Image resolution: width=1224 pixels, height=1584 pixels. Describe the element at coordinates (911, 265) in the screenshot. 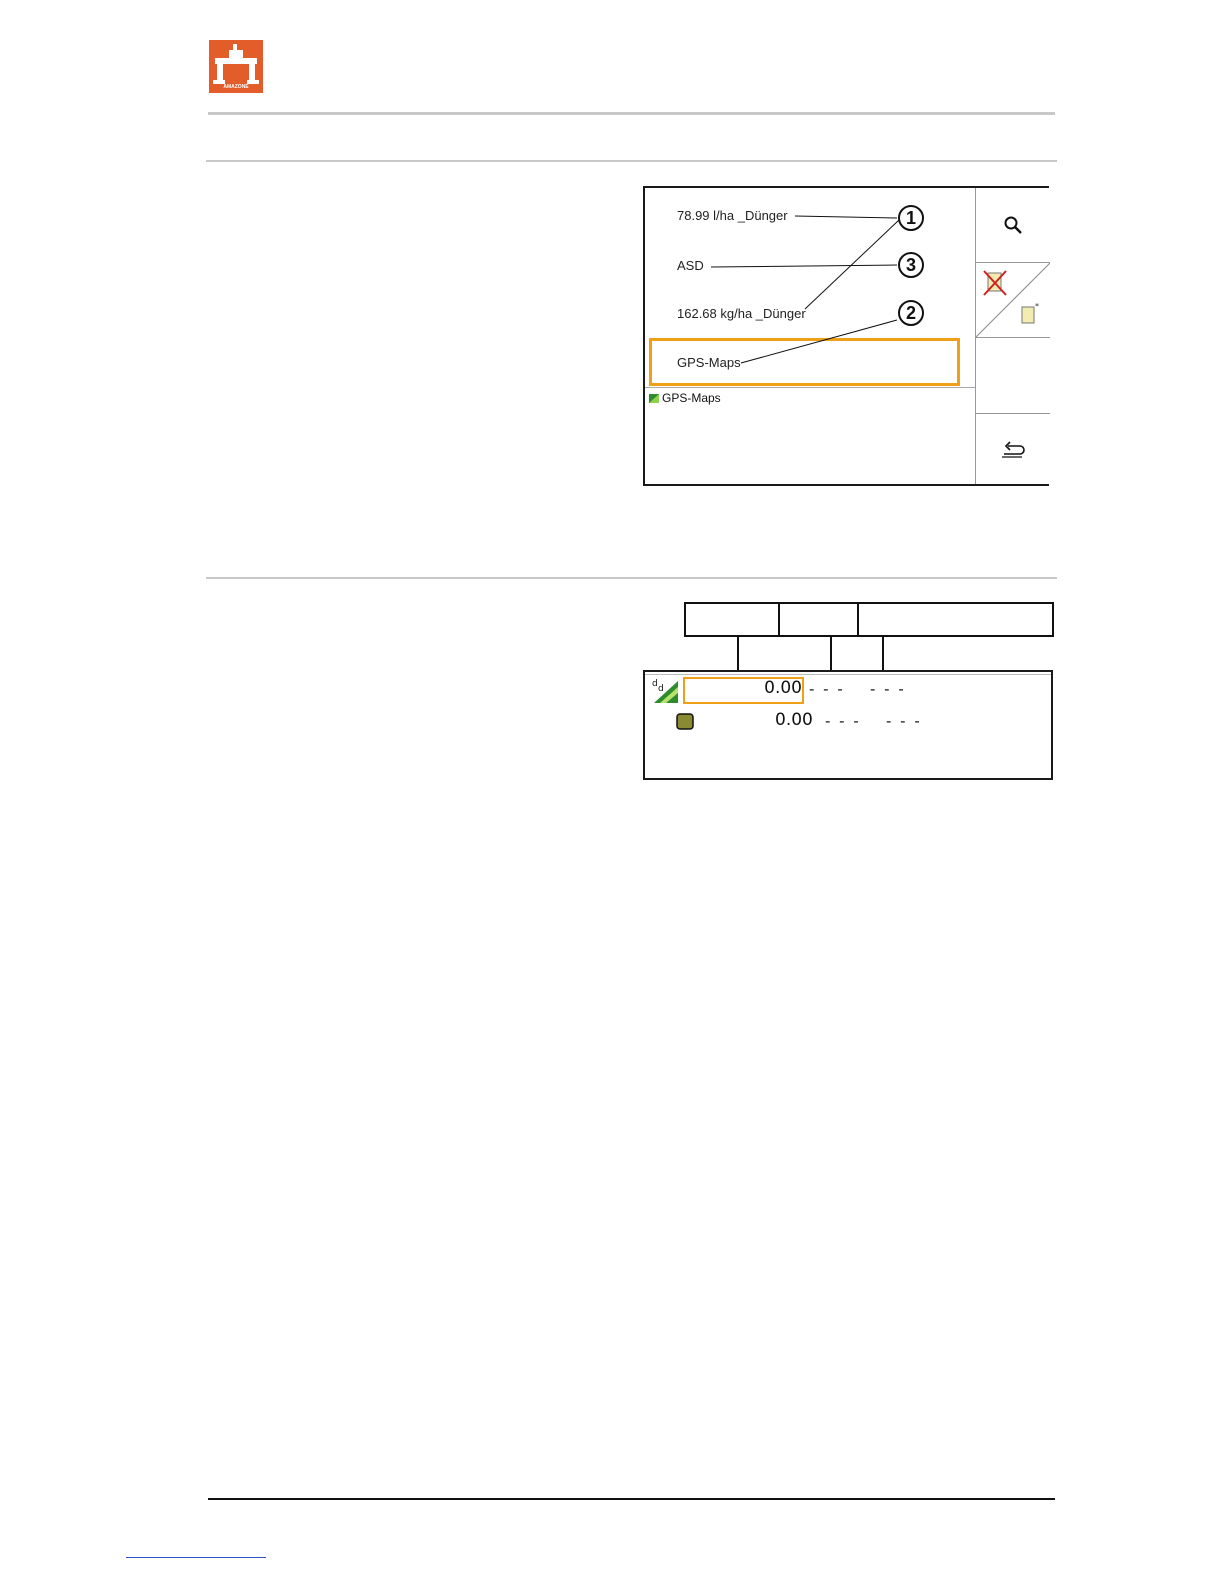

I see `callout-3: 3` at that location.